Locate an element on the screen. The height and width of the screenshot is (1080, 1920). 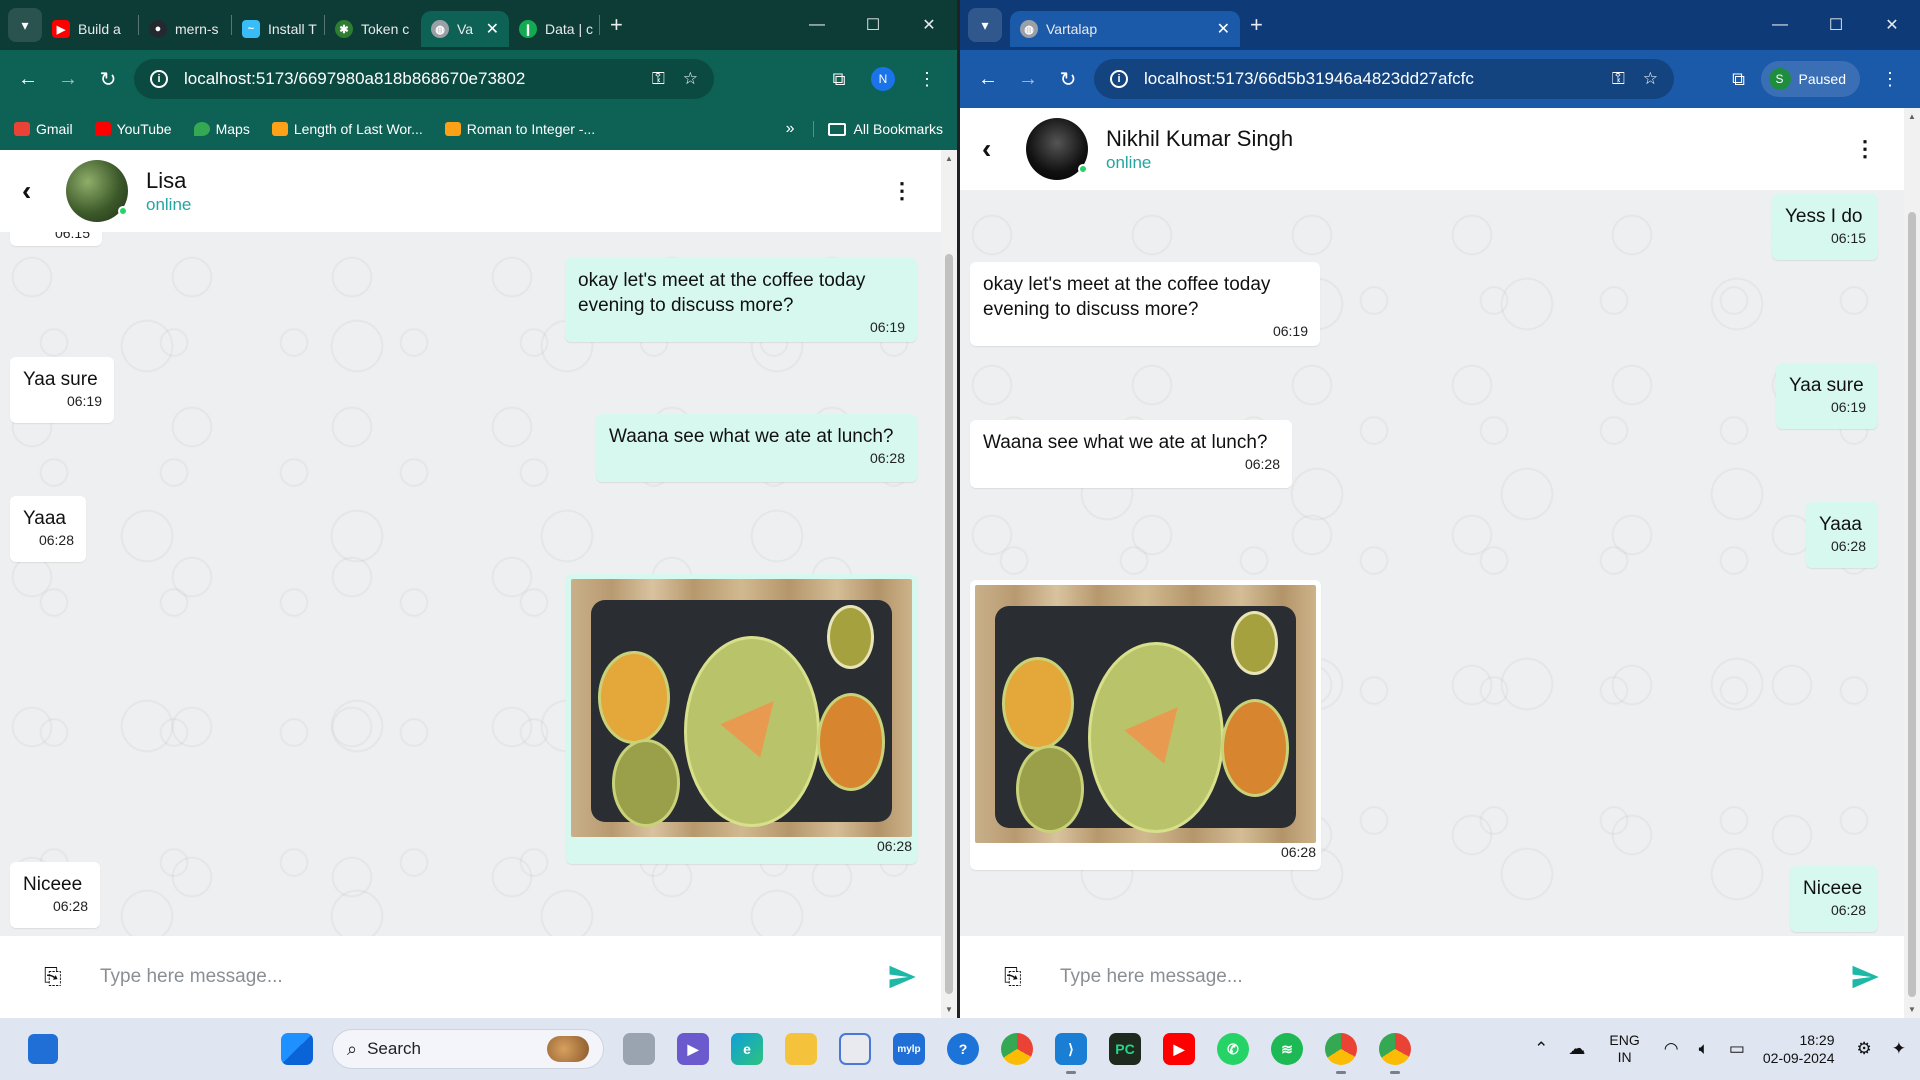
profile-avatar: N is located at coordinates (883, 79).